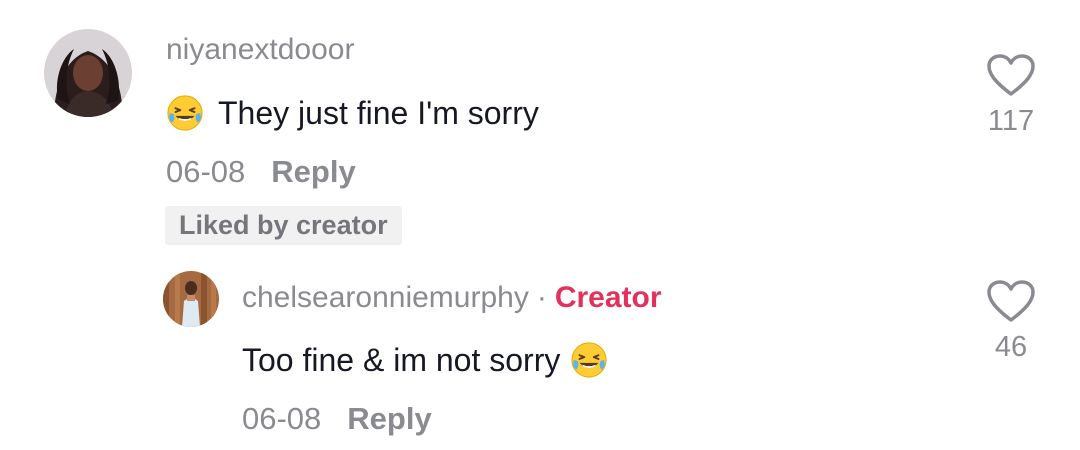  What do you see at coordinates (1011, 121) in the screenshot?
I see `like-count: 117` at bounding box center [1011, 121].